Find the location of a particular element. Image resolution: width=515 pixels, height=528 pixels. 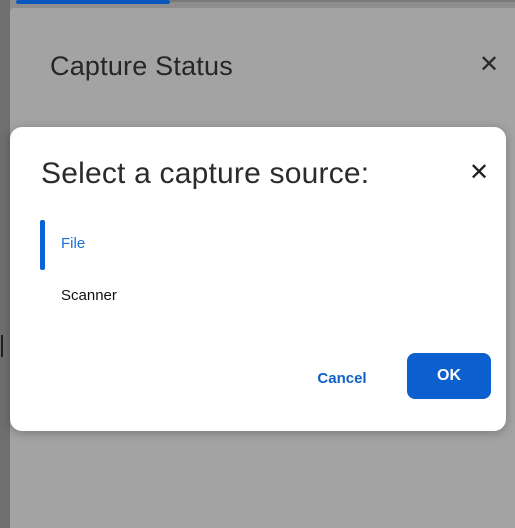

window-edge is located at coordinates (5, 264).